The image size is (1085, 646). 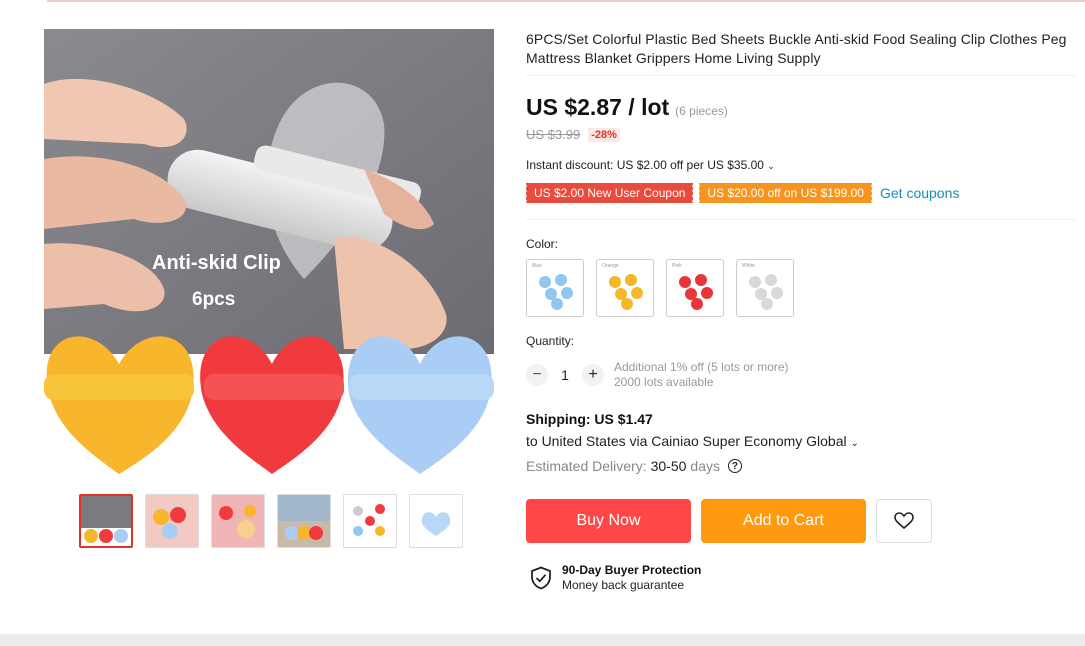 I want to click on new-user-coupon: US $2.00 New User Coupon, so click(x=609, y=193).